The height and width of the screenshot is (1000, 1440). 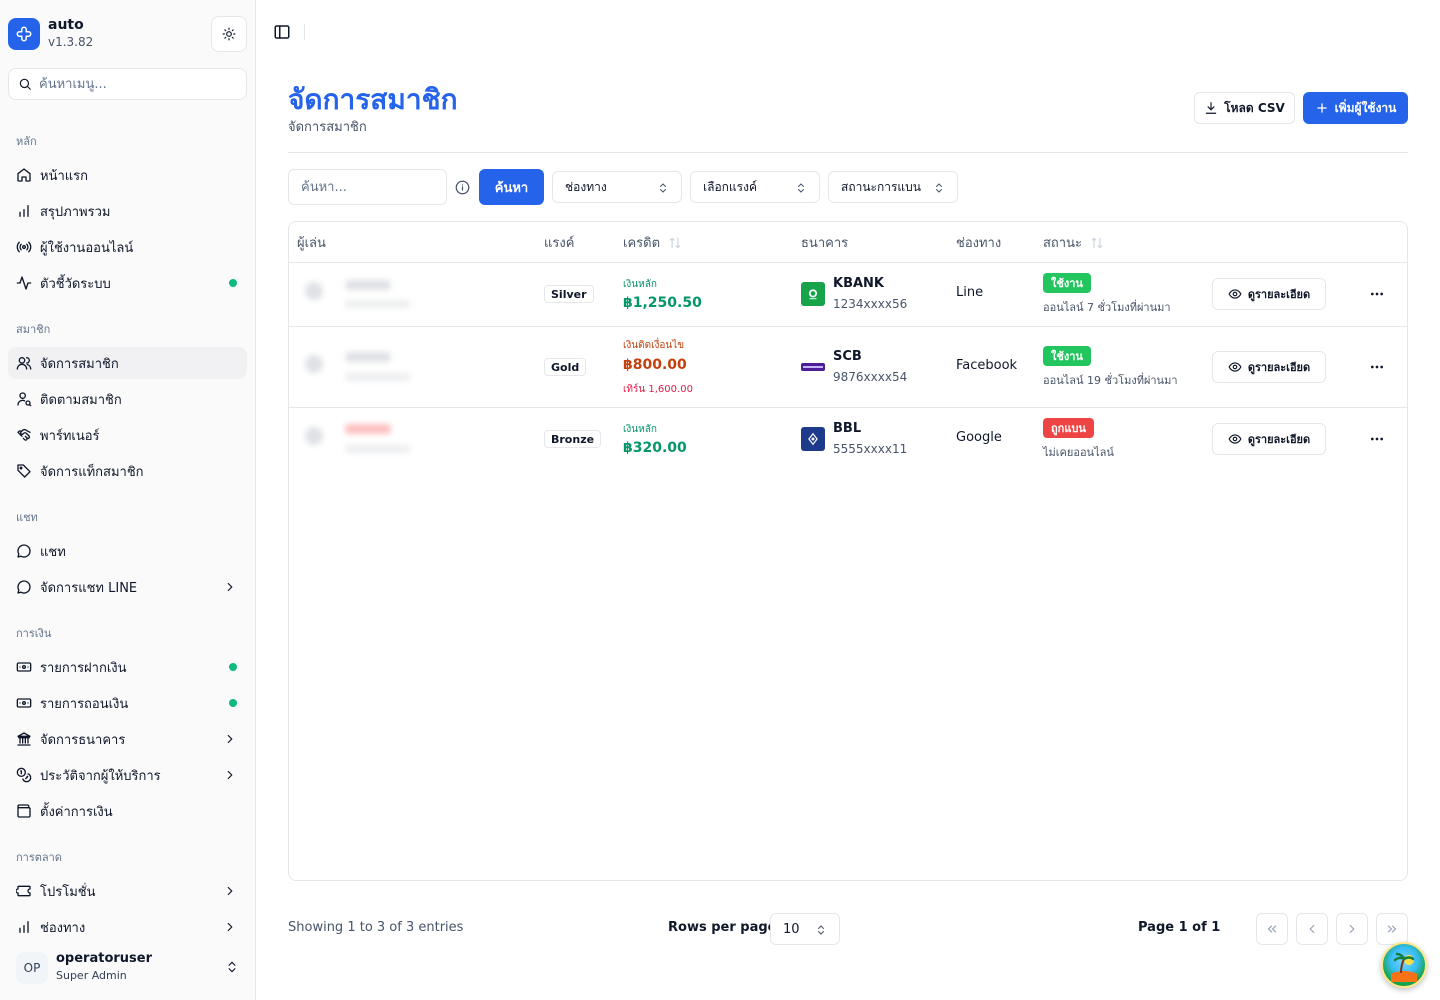 I want to click on rank-badge: Silver, so click(x=569, y=294).